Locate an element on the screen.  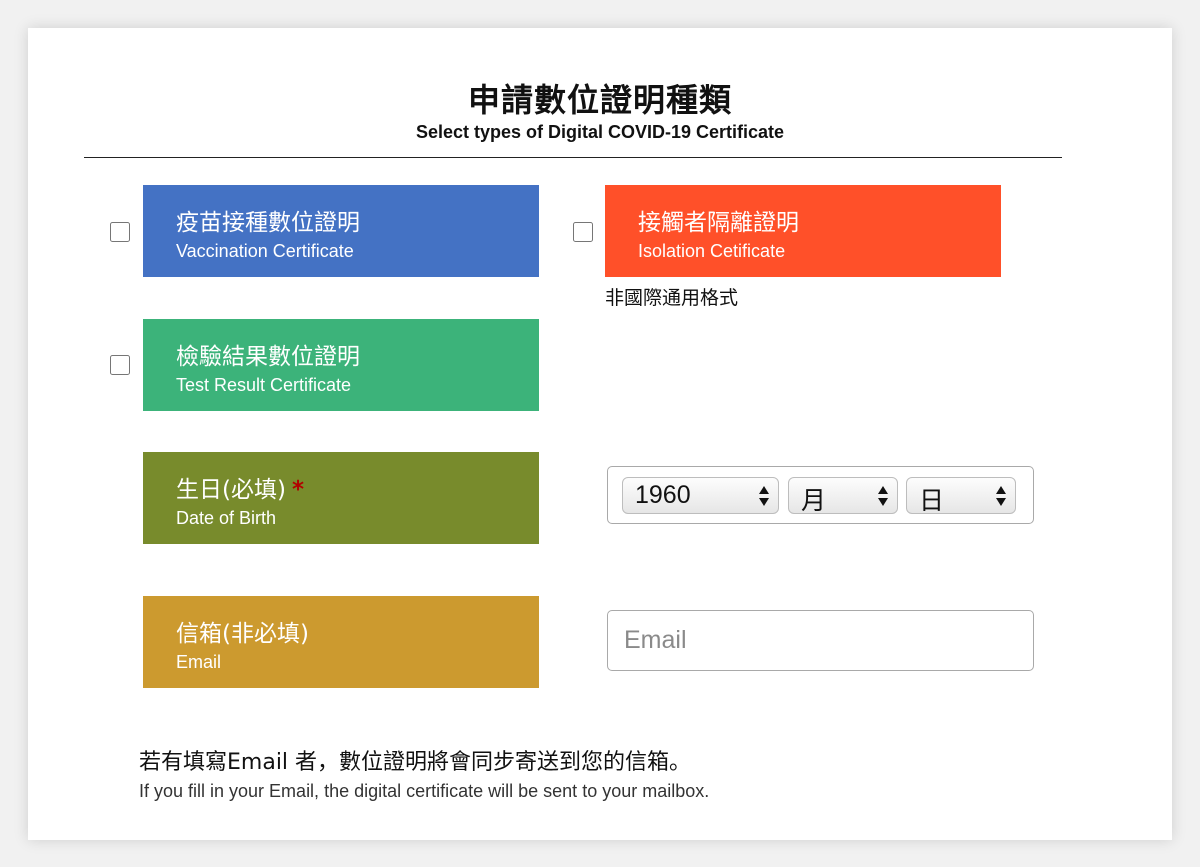
vaccination-certificate-option: 疫苗接種數位證明 Vaccination Certificate is located at coordinates (341, 231).